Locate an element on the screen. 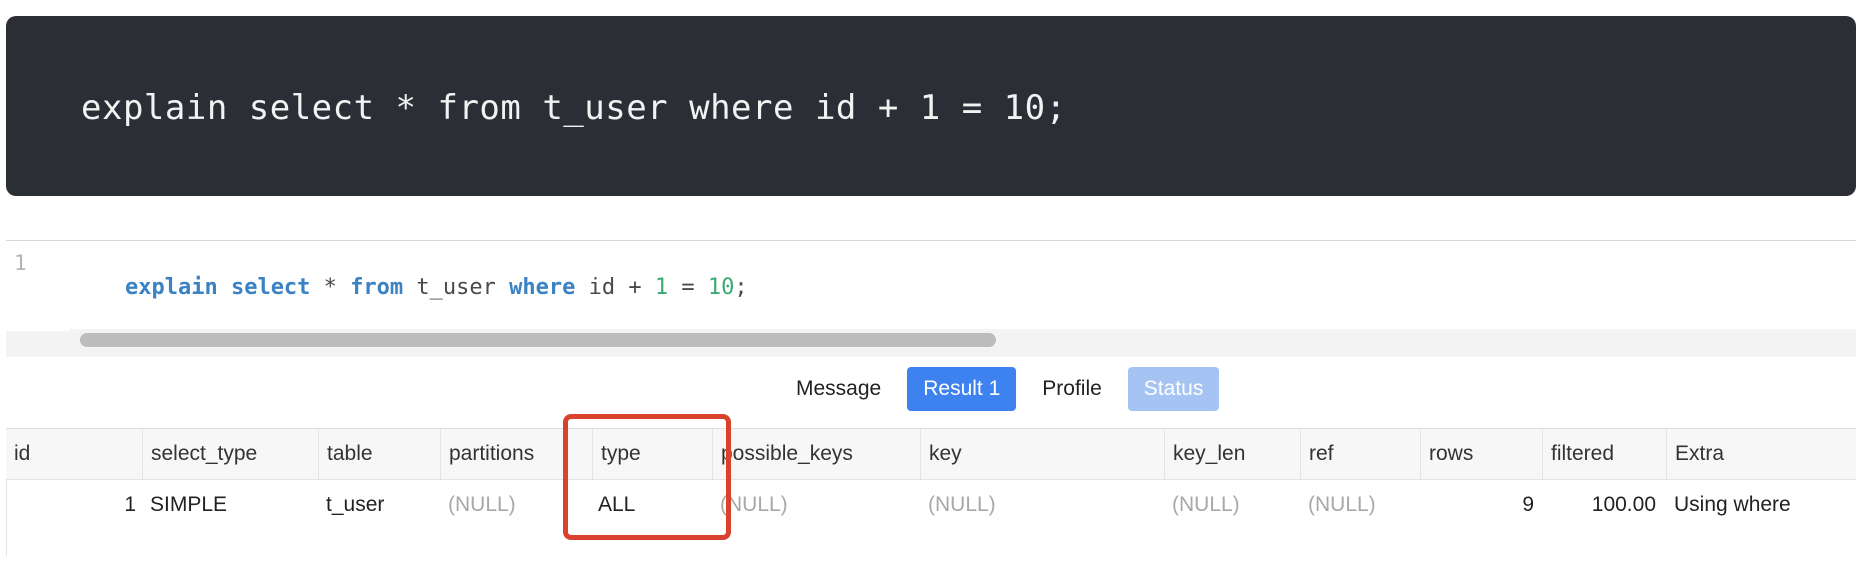  cell-partitions: (NULL) is located at coordinates (508, 505).